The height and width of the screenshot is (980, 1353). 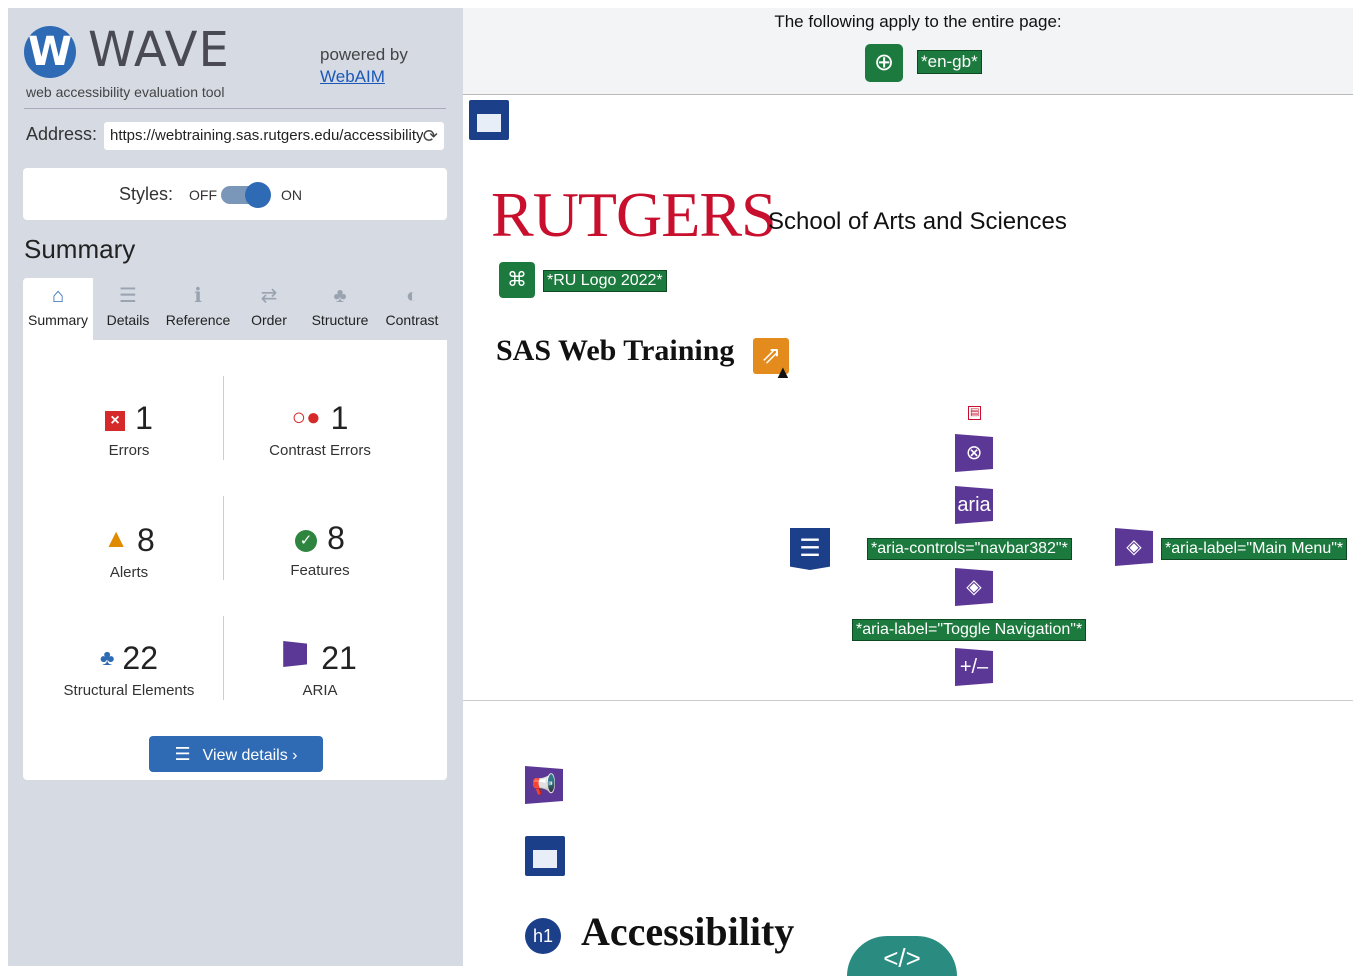 What do you see at coordinates (198, 309) in the screenshot?
I see `tab-reference: ℹ Reference` at bounding box center [198, 309].